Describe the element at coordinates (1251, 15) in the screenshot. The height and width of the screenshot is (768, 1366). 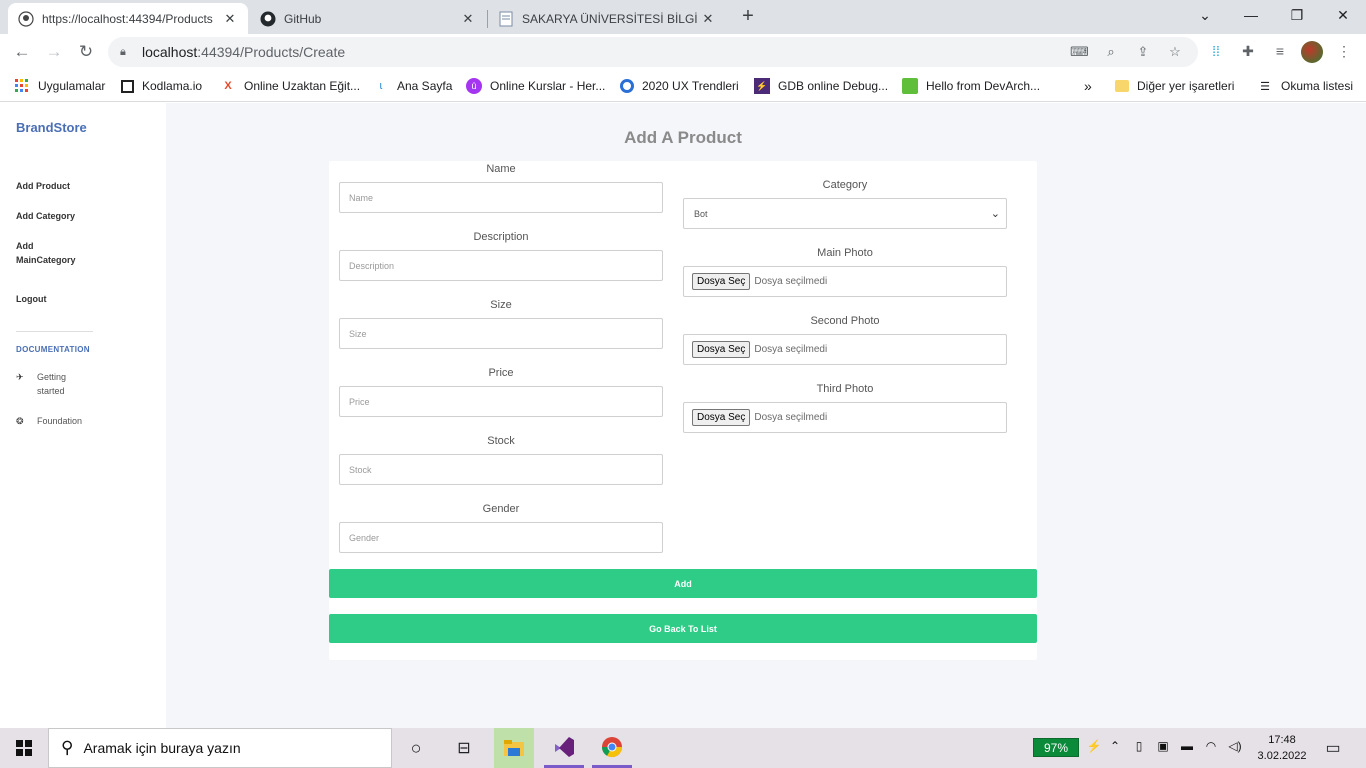
I see `minimize-icon: —` at that location.